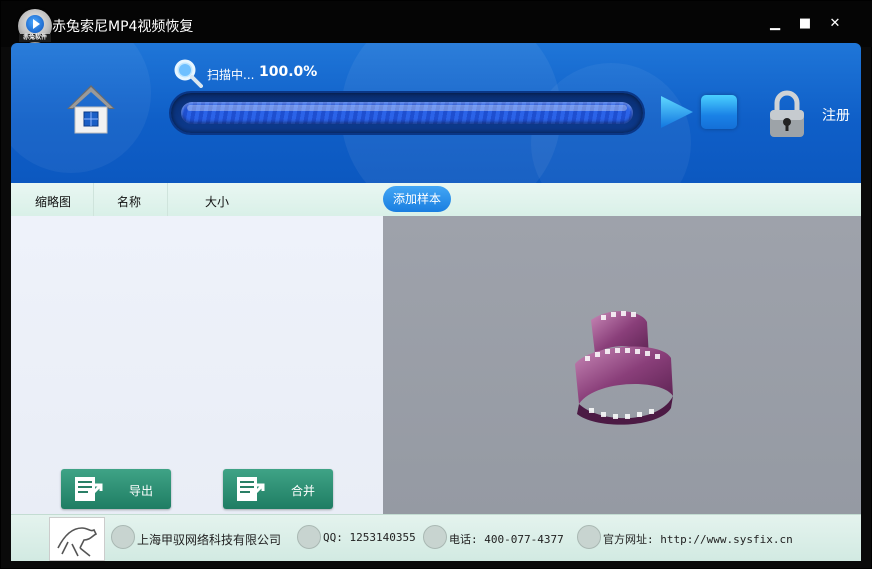  What do you see at coordinates (835, 24) in the screenshot?
I see `close-button: ✕` at bounding box center [835, 24].